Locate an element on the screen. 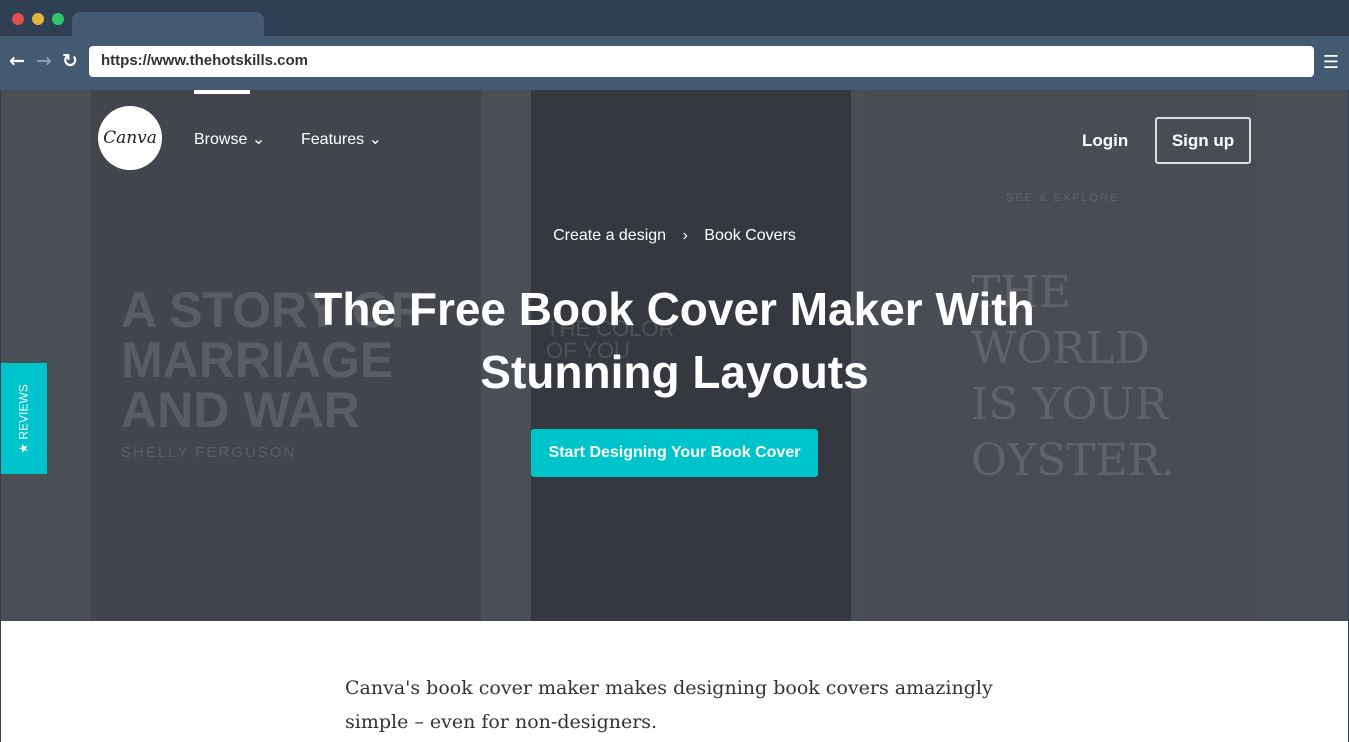  cover-tagline-right: SEE & EXPLORE is located at coordinates (1063, 198).